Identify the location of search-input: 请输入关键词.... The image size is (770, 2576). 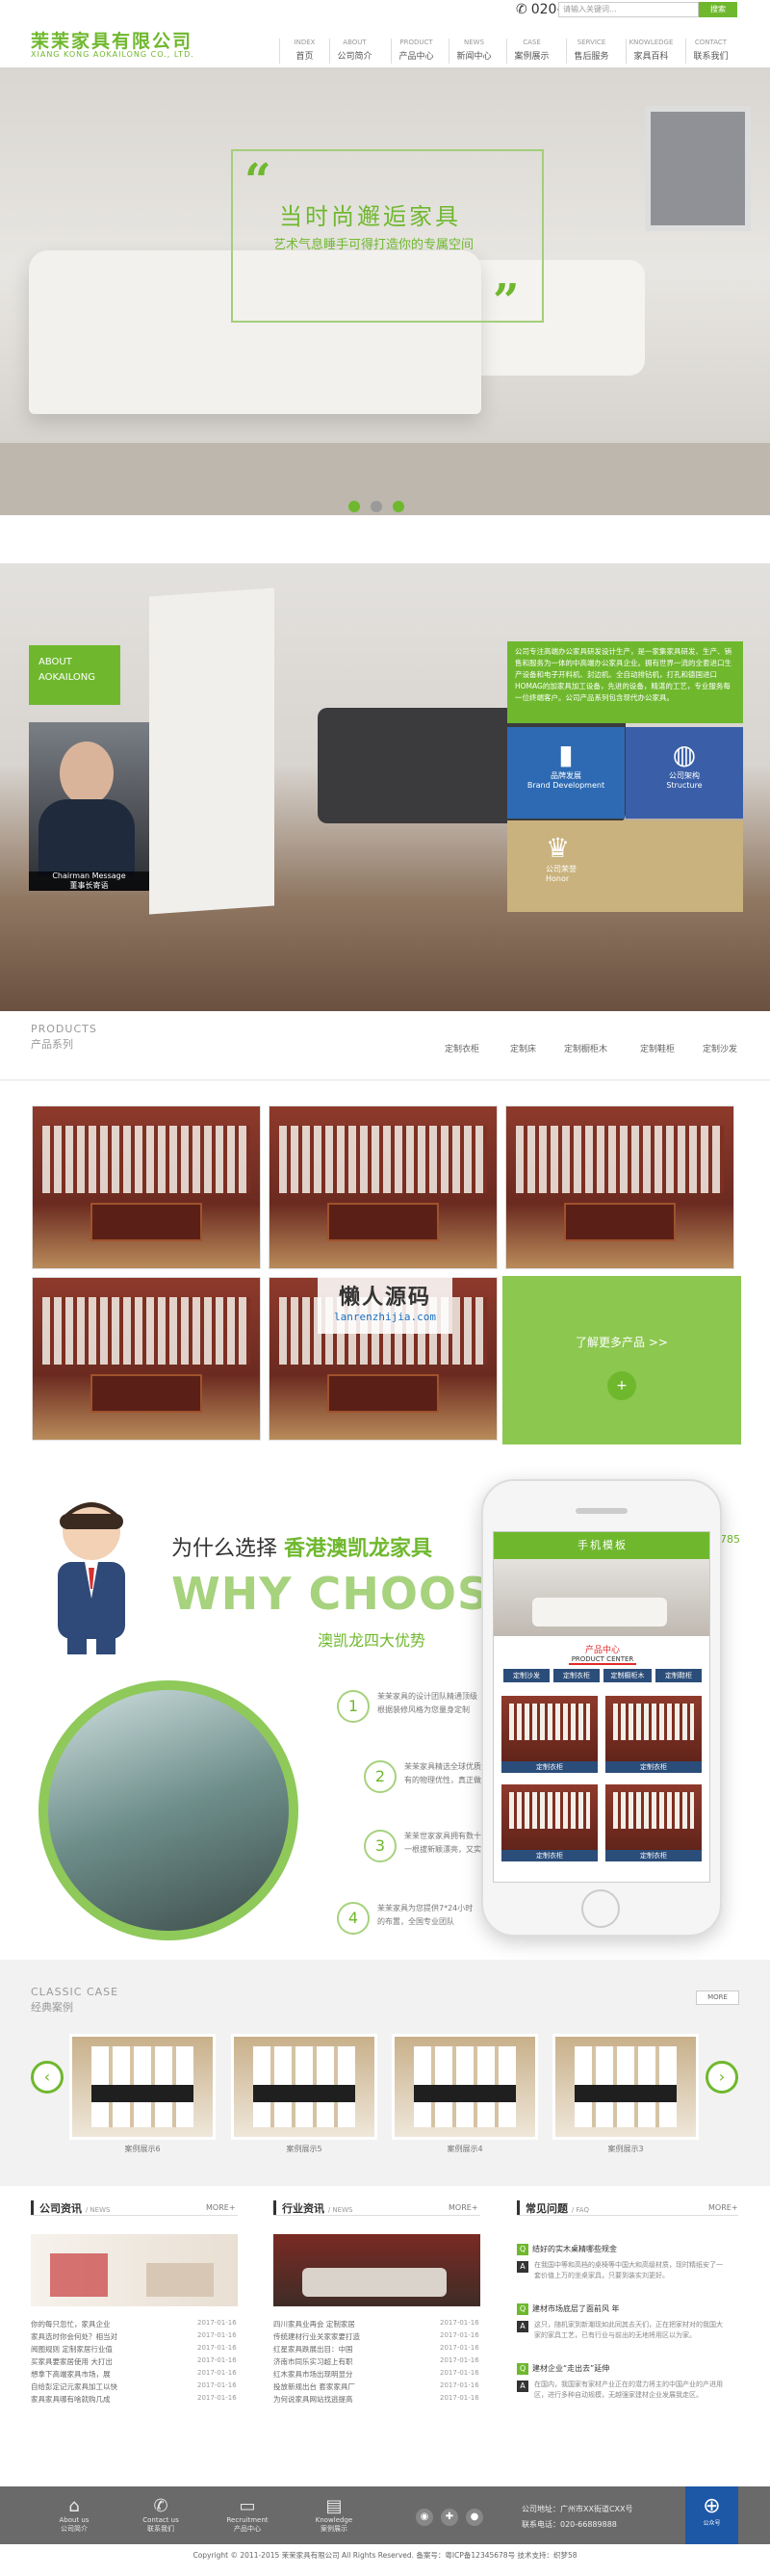
(628, 9).